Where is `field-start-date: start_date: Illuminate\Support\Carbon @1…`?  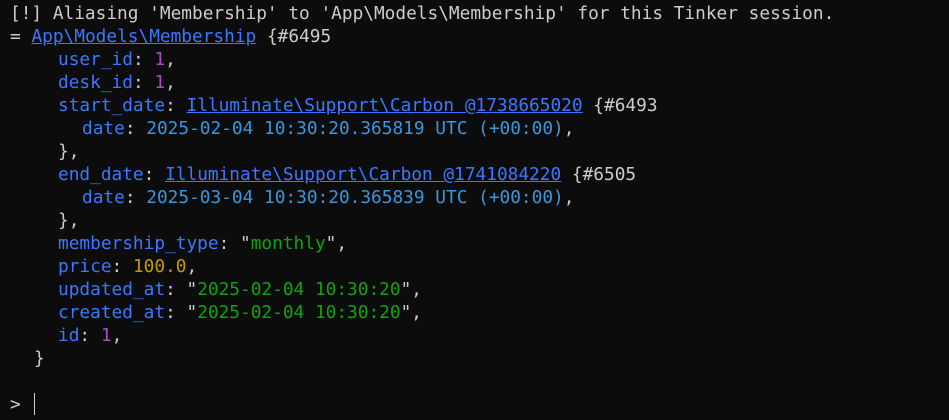
field-start-date: start_date: Illuminate\Support\Carbon @1… is located at coordinates (358, 105).